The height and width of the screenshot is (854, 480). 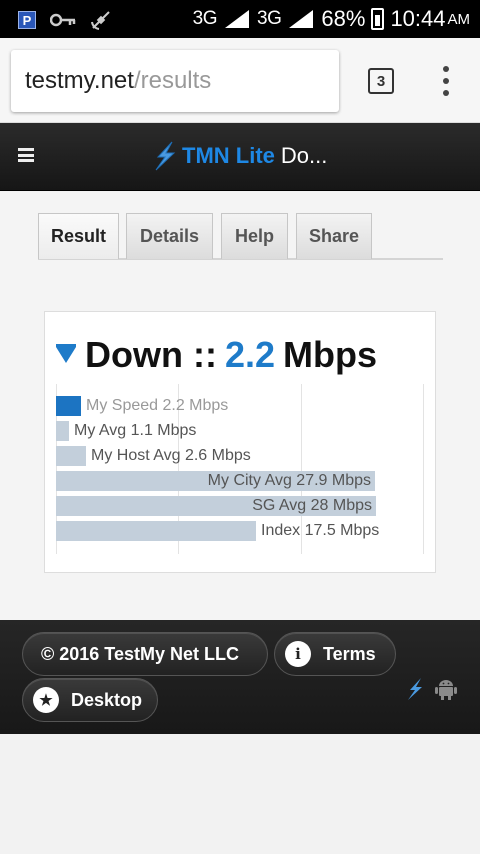 What do you see at coordinates (134, 354) in the screenshot?
I see `result-direction: Down` at bounding box center [134, 354].